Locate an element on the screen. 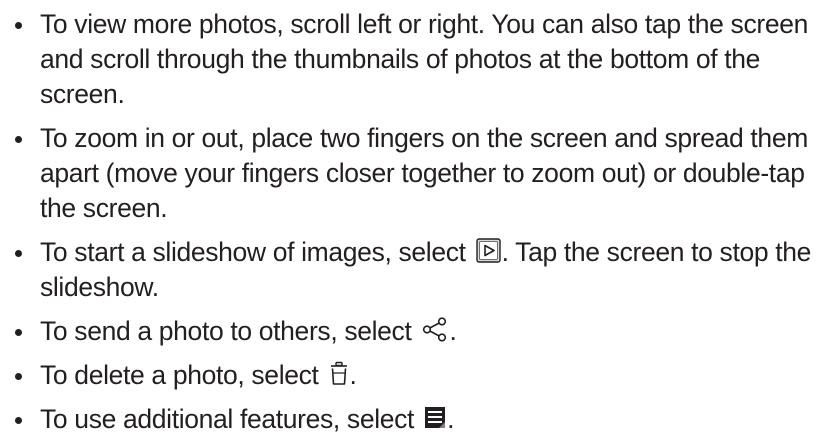 The image size is (825, 437). menu-icon is located at coordinates (435, 417).